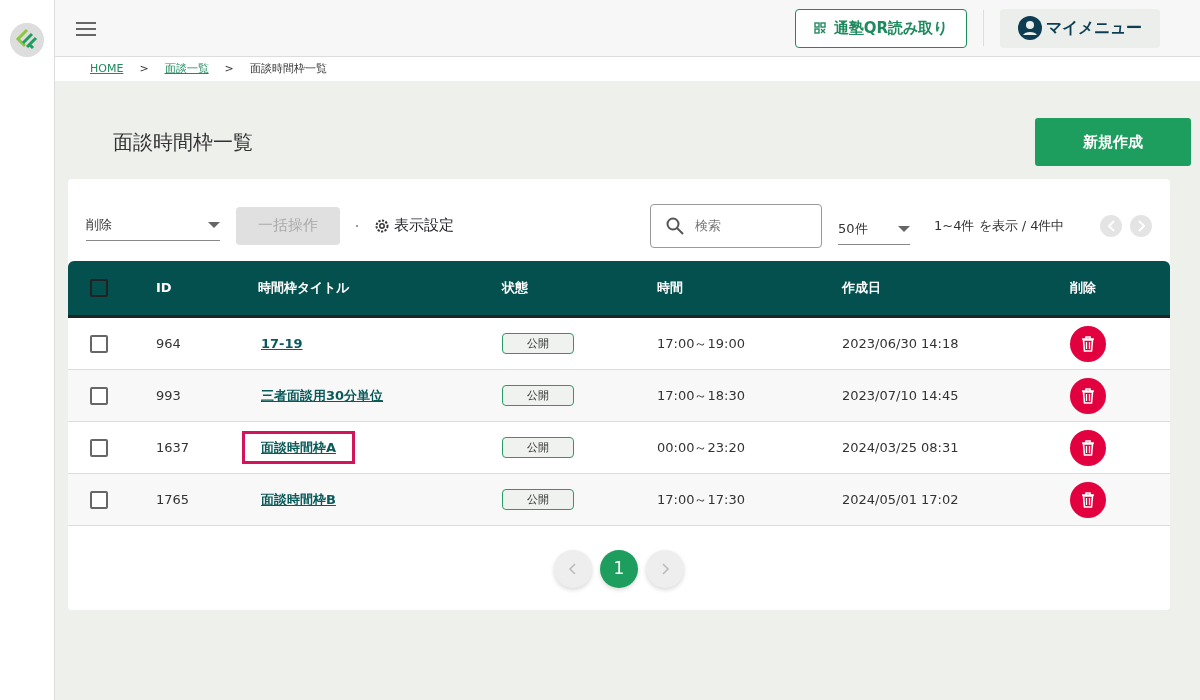 This screenshot has width=1200, height=700. I want to click on bulk-action-select: 削除, so click(153, 225).